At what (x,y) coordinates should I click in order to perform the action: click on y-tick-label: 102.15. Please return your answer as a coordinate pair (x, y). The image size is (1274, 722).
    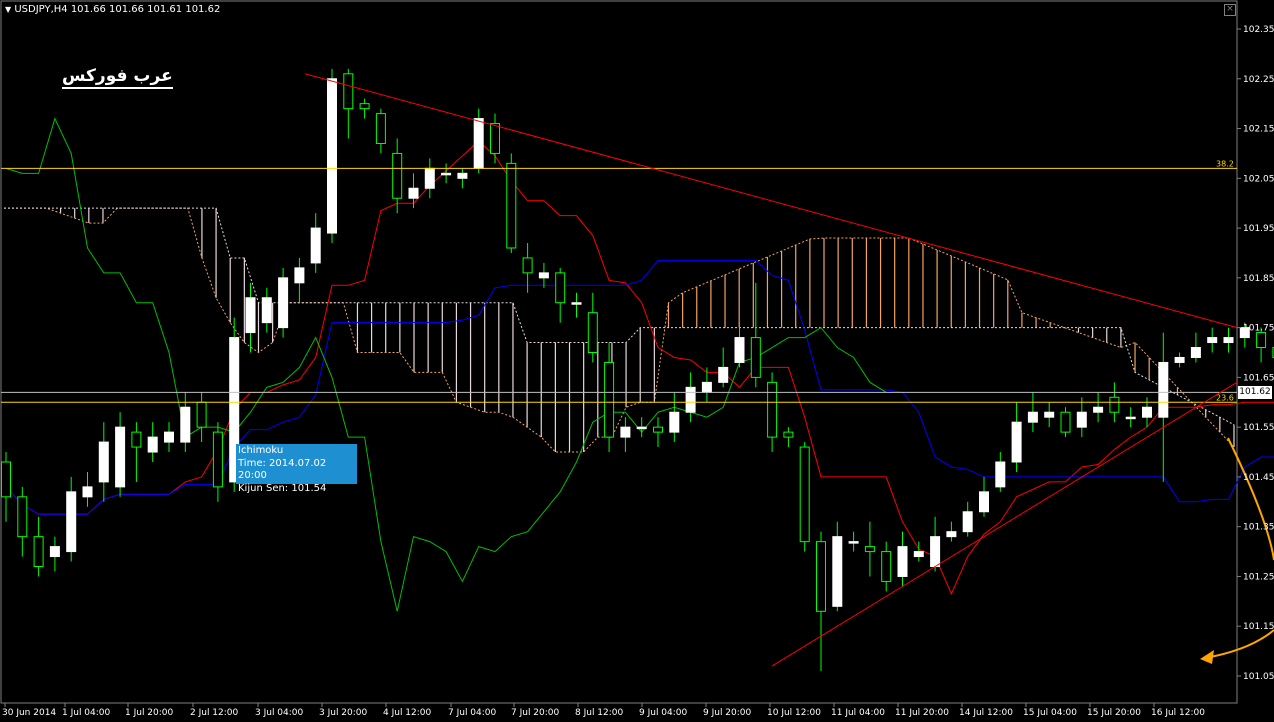
    Looking at the image, I should click on (1258, 130).